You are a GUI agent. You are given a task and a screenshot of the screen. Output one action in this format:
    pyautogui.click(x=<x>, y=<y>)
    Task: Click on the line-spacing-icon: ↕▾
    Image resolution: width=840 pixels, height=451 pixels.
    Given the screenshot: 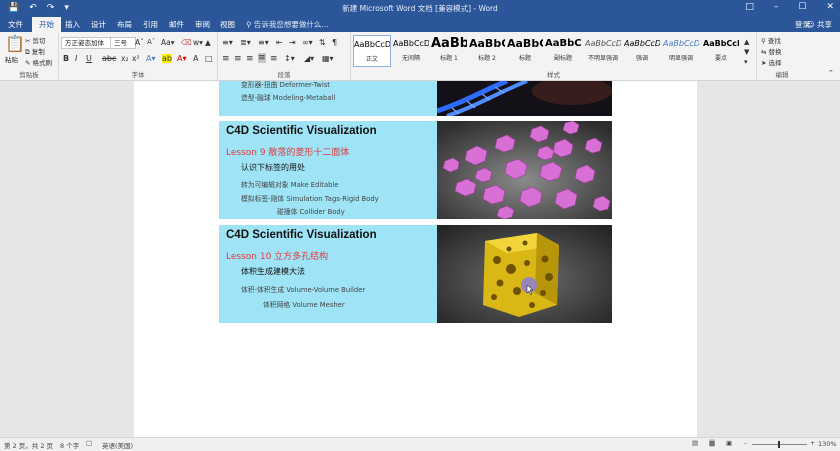 What is the action you would take?
    pyautogui.click(x=289, y=58)
    